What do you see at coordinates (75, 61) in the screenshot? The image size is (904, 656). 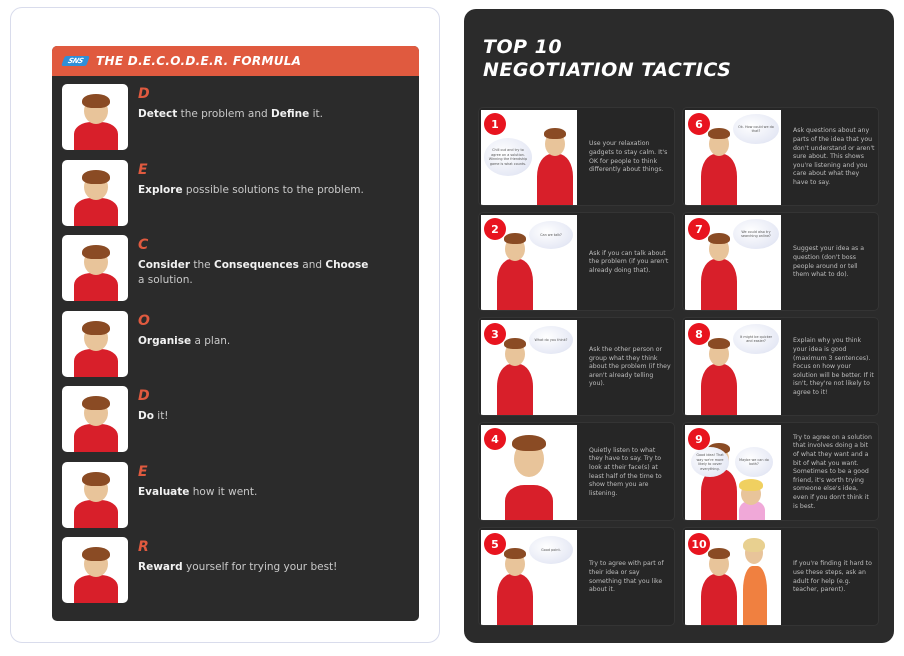 I see `sns-logo-icon: SNS` at bounding box center [75, 61].